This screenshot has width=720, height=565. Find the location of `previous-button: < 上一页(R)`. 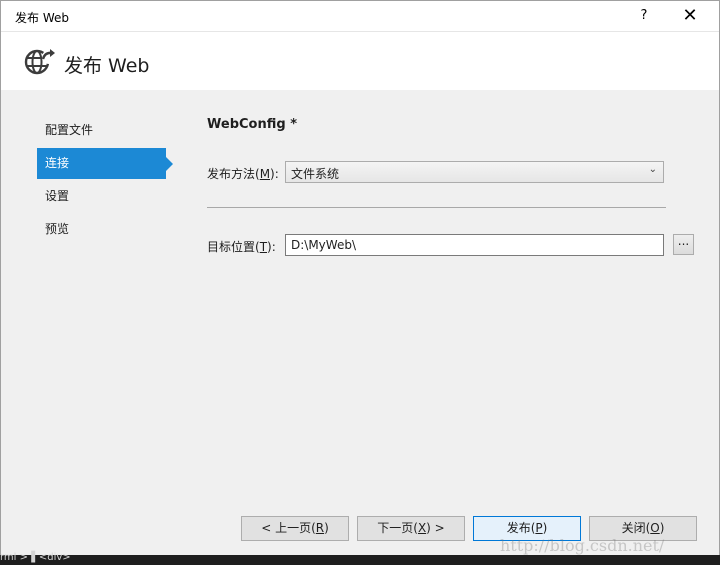

previous-button: < 上一页(R) is located at coordinates (295, 528).